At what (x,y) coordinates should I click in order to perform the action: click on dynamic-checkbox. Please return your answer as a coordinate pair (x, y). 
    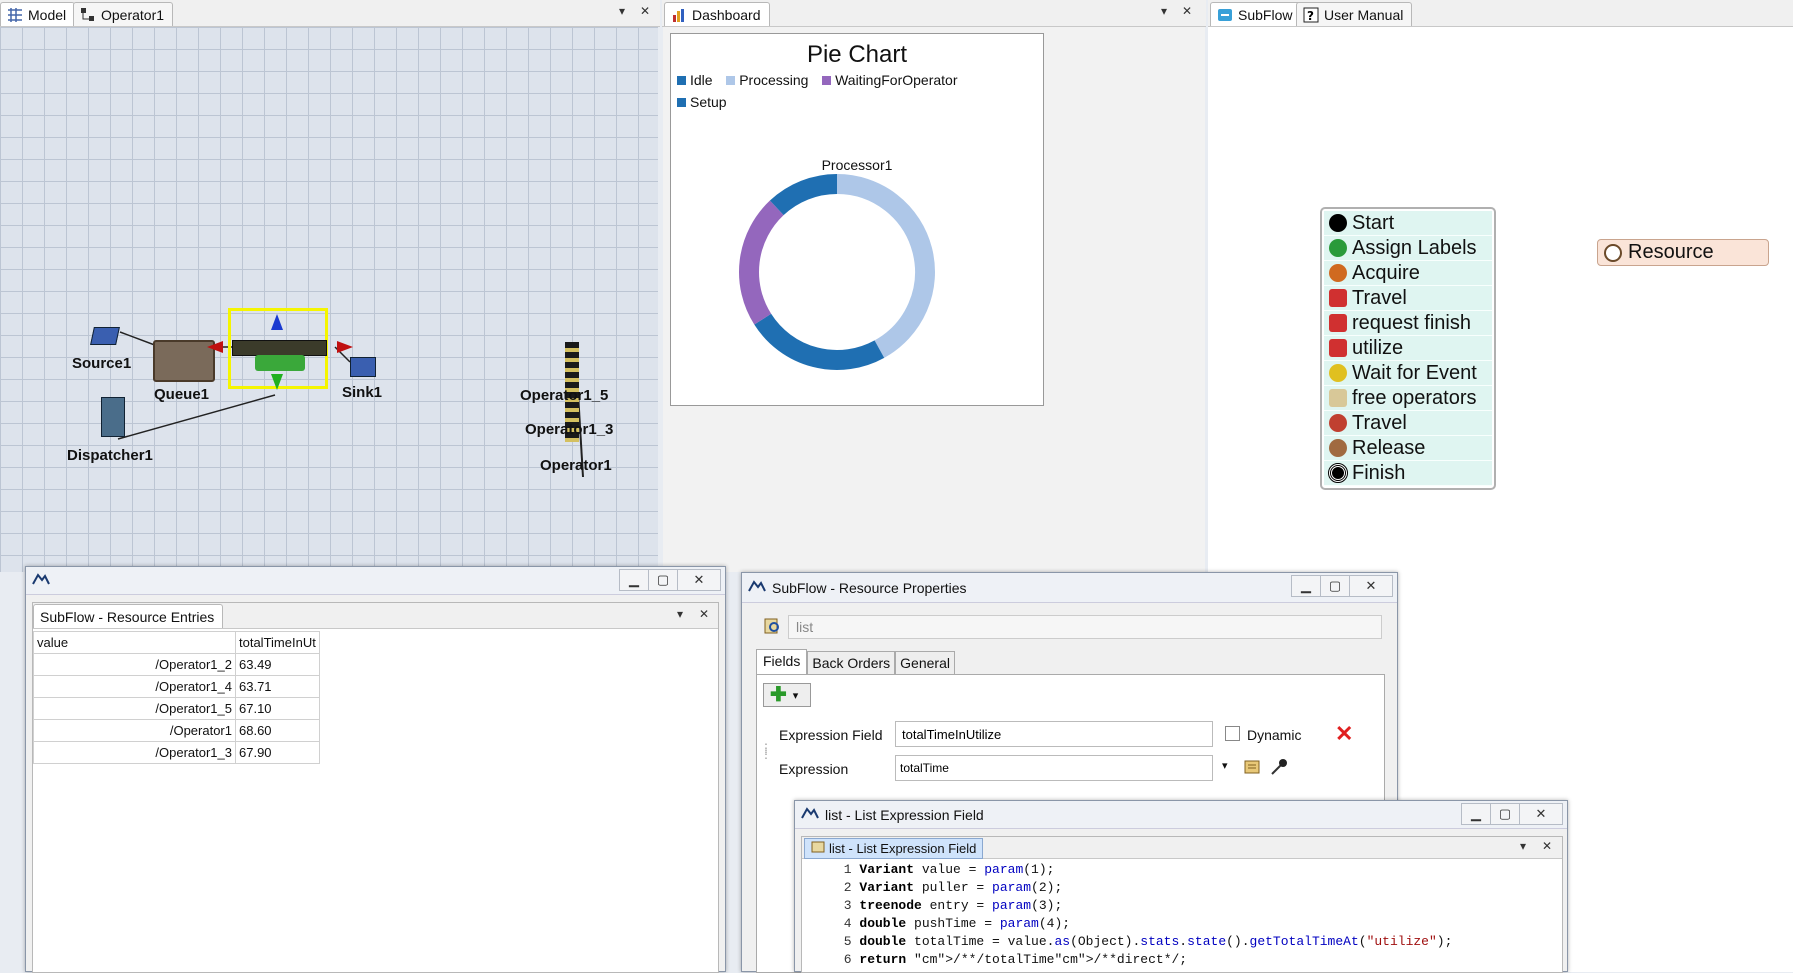
    Looking at the image, I should click on (1232, 733).